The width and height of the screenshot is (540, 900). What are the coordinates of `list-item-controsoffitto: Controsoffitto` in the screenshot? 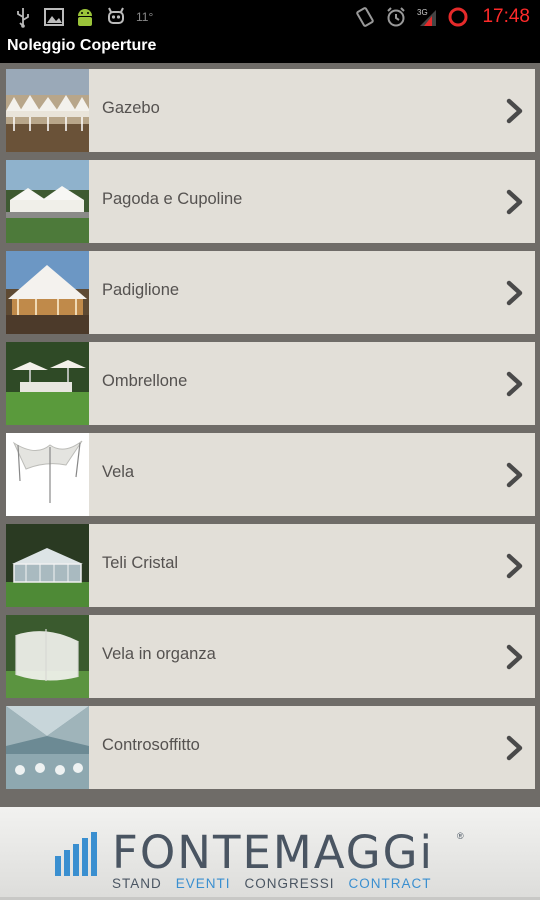 It's located at (270, 747).